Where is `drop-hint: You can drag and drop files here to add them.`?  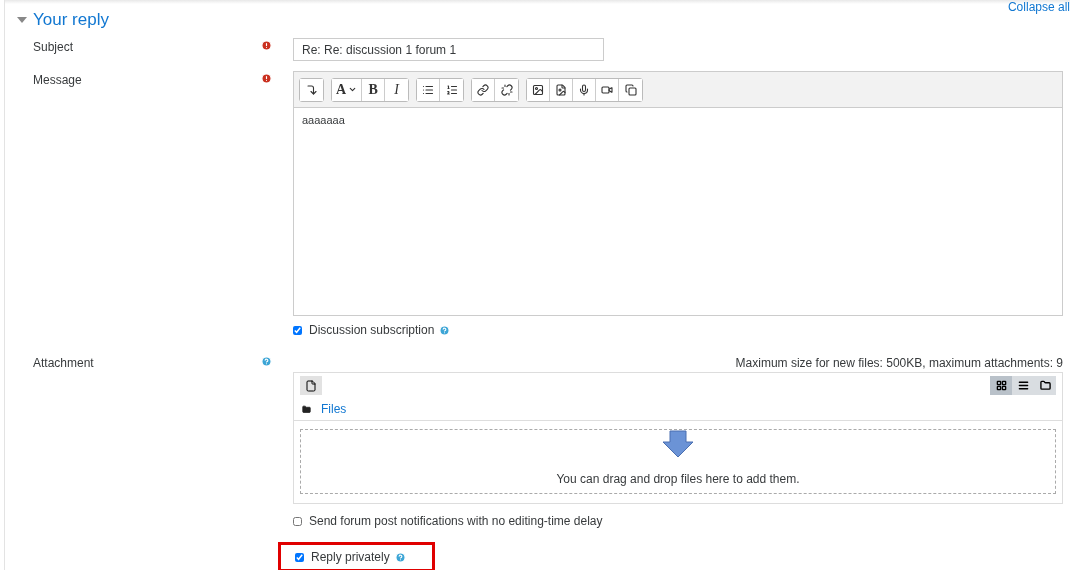
drop-hint: You can drag and drop files here to add them. is located at coordinates (678, 479).